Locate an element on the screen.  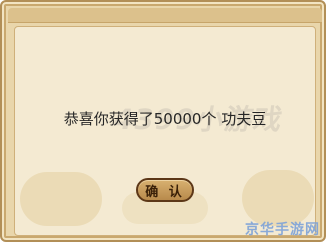
dialog-title-band is located at coordinates (165, 15).